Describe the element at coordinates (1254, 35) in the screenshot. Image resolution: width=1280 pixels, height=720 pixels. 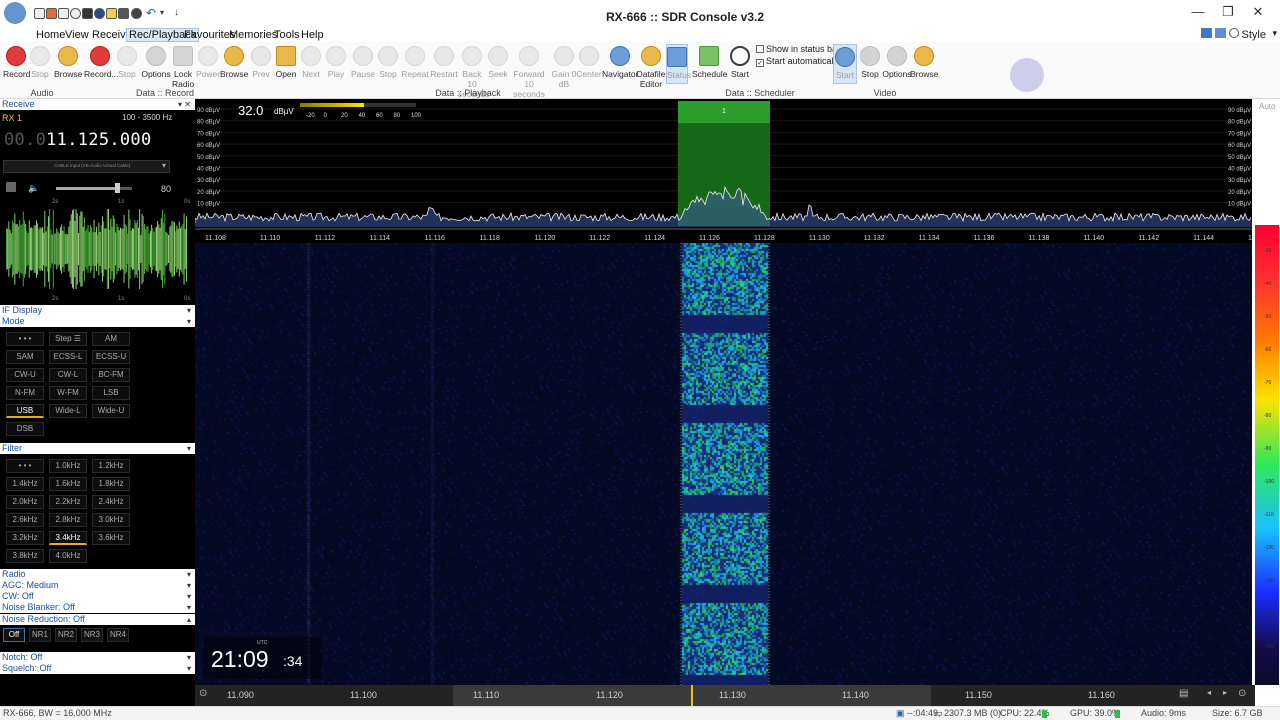
I see `style-button: Style` at that location.